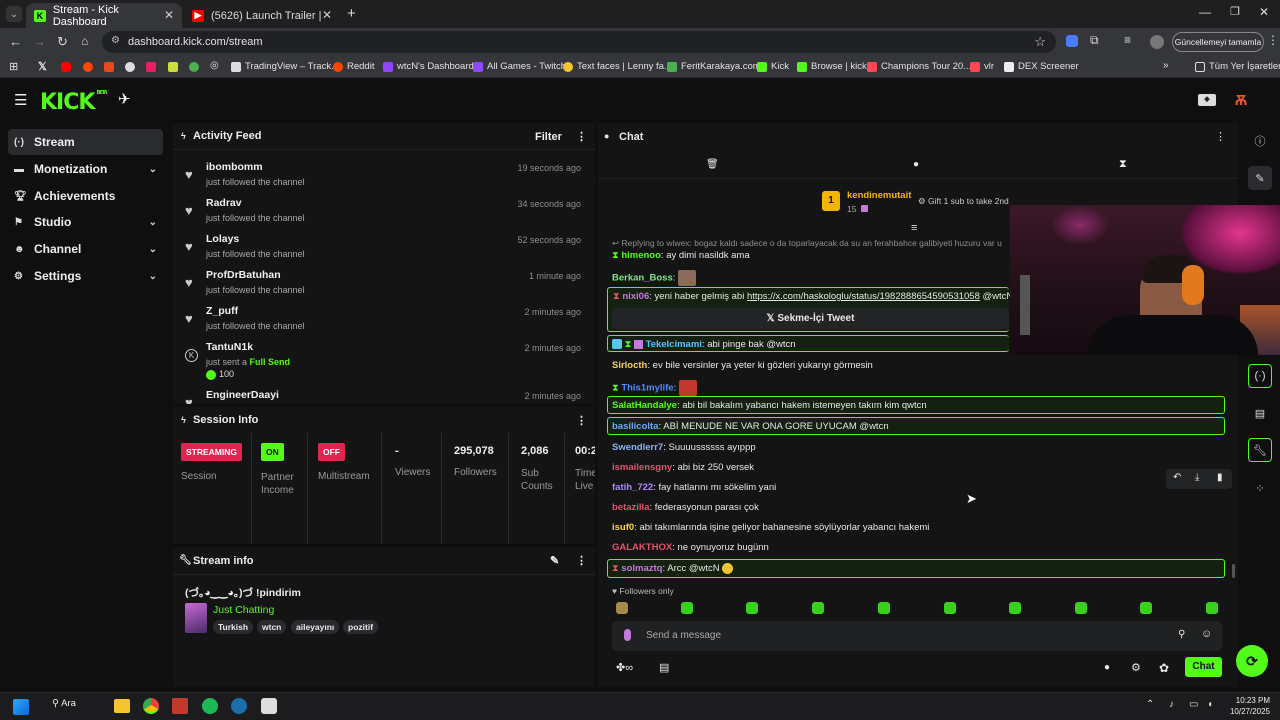 Image resolution: width=1280 pixels, height=720 pixels. I want to click on wrench-icon: 🔧︎, so click(1260, 450).